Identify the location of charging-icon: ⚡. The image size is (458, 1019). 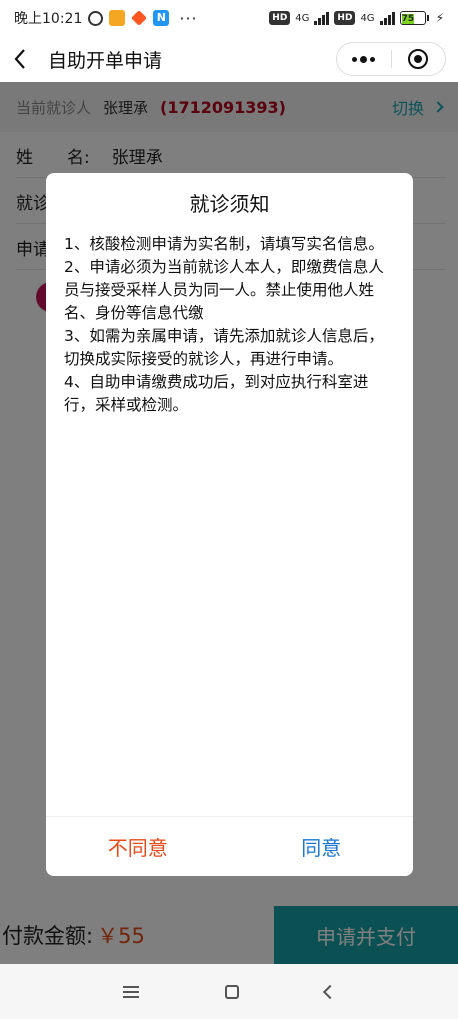
(439, 18).